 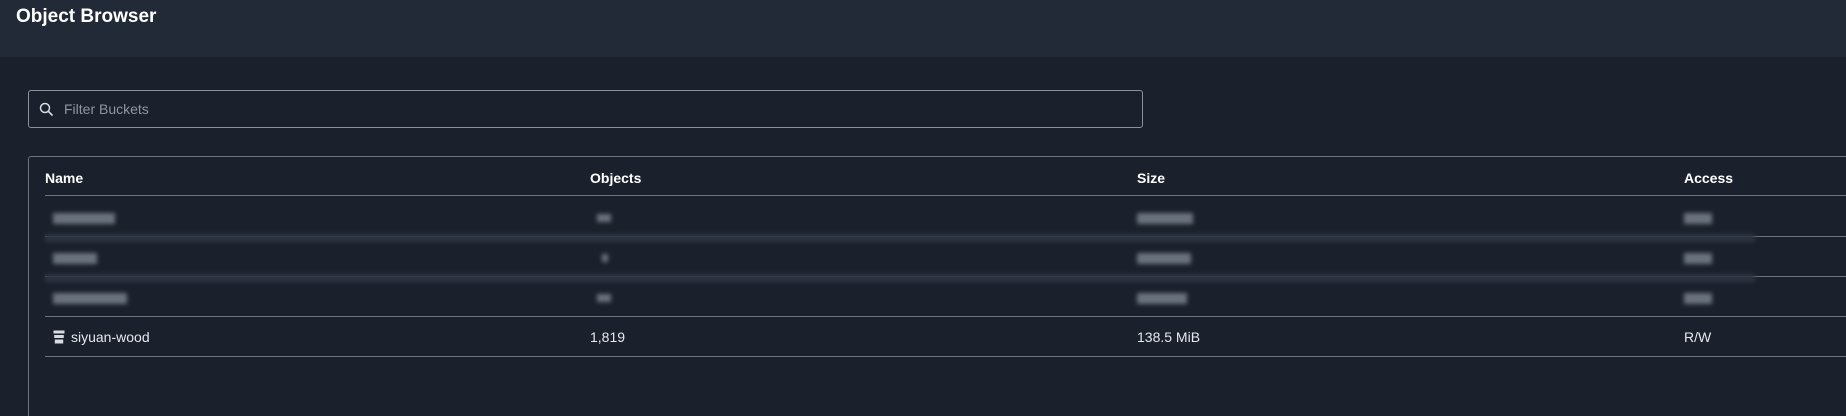 I want to click on bucket-name: siyuan-wood, so click(x=110, y=337).